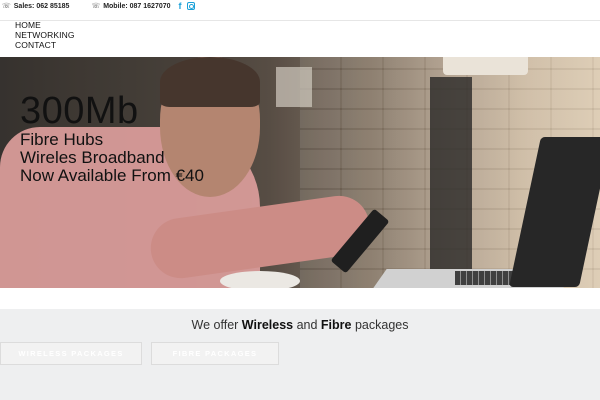 The image size is (600, 400). What do you see at coordinates (45, 25) in the screenshot?
I see `nav-item-home: HOME` at bounding box center [45, 25].